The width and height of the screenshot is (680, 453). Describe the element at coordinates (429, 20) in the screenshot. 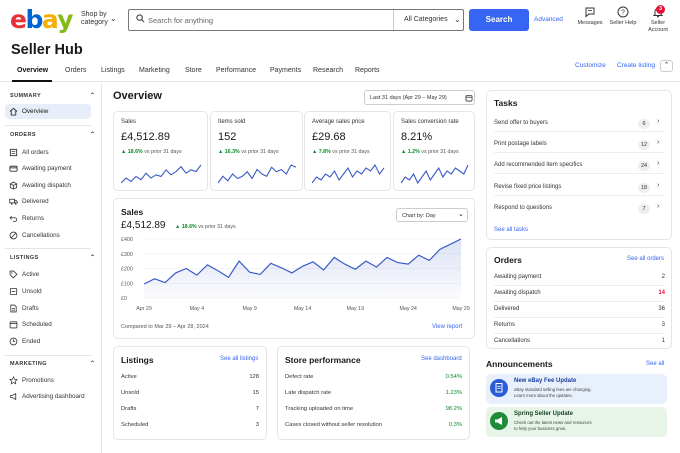

I see `category-select: All Categories ⌄` at that location.